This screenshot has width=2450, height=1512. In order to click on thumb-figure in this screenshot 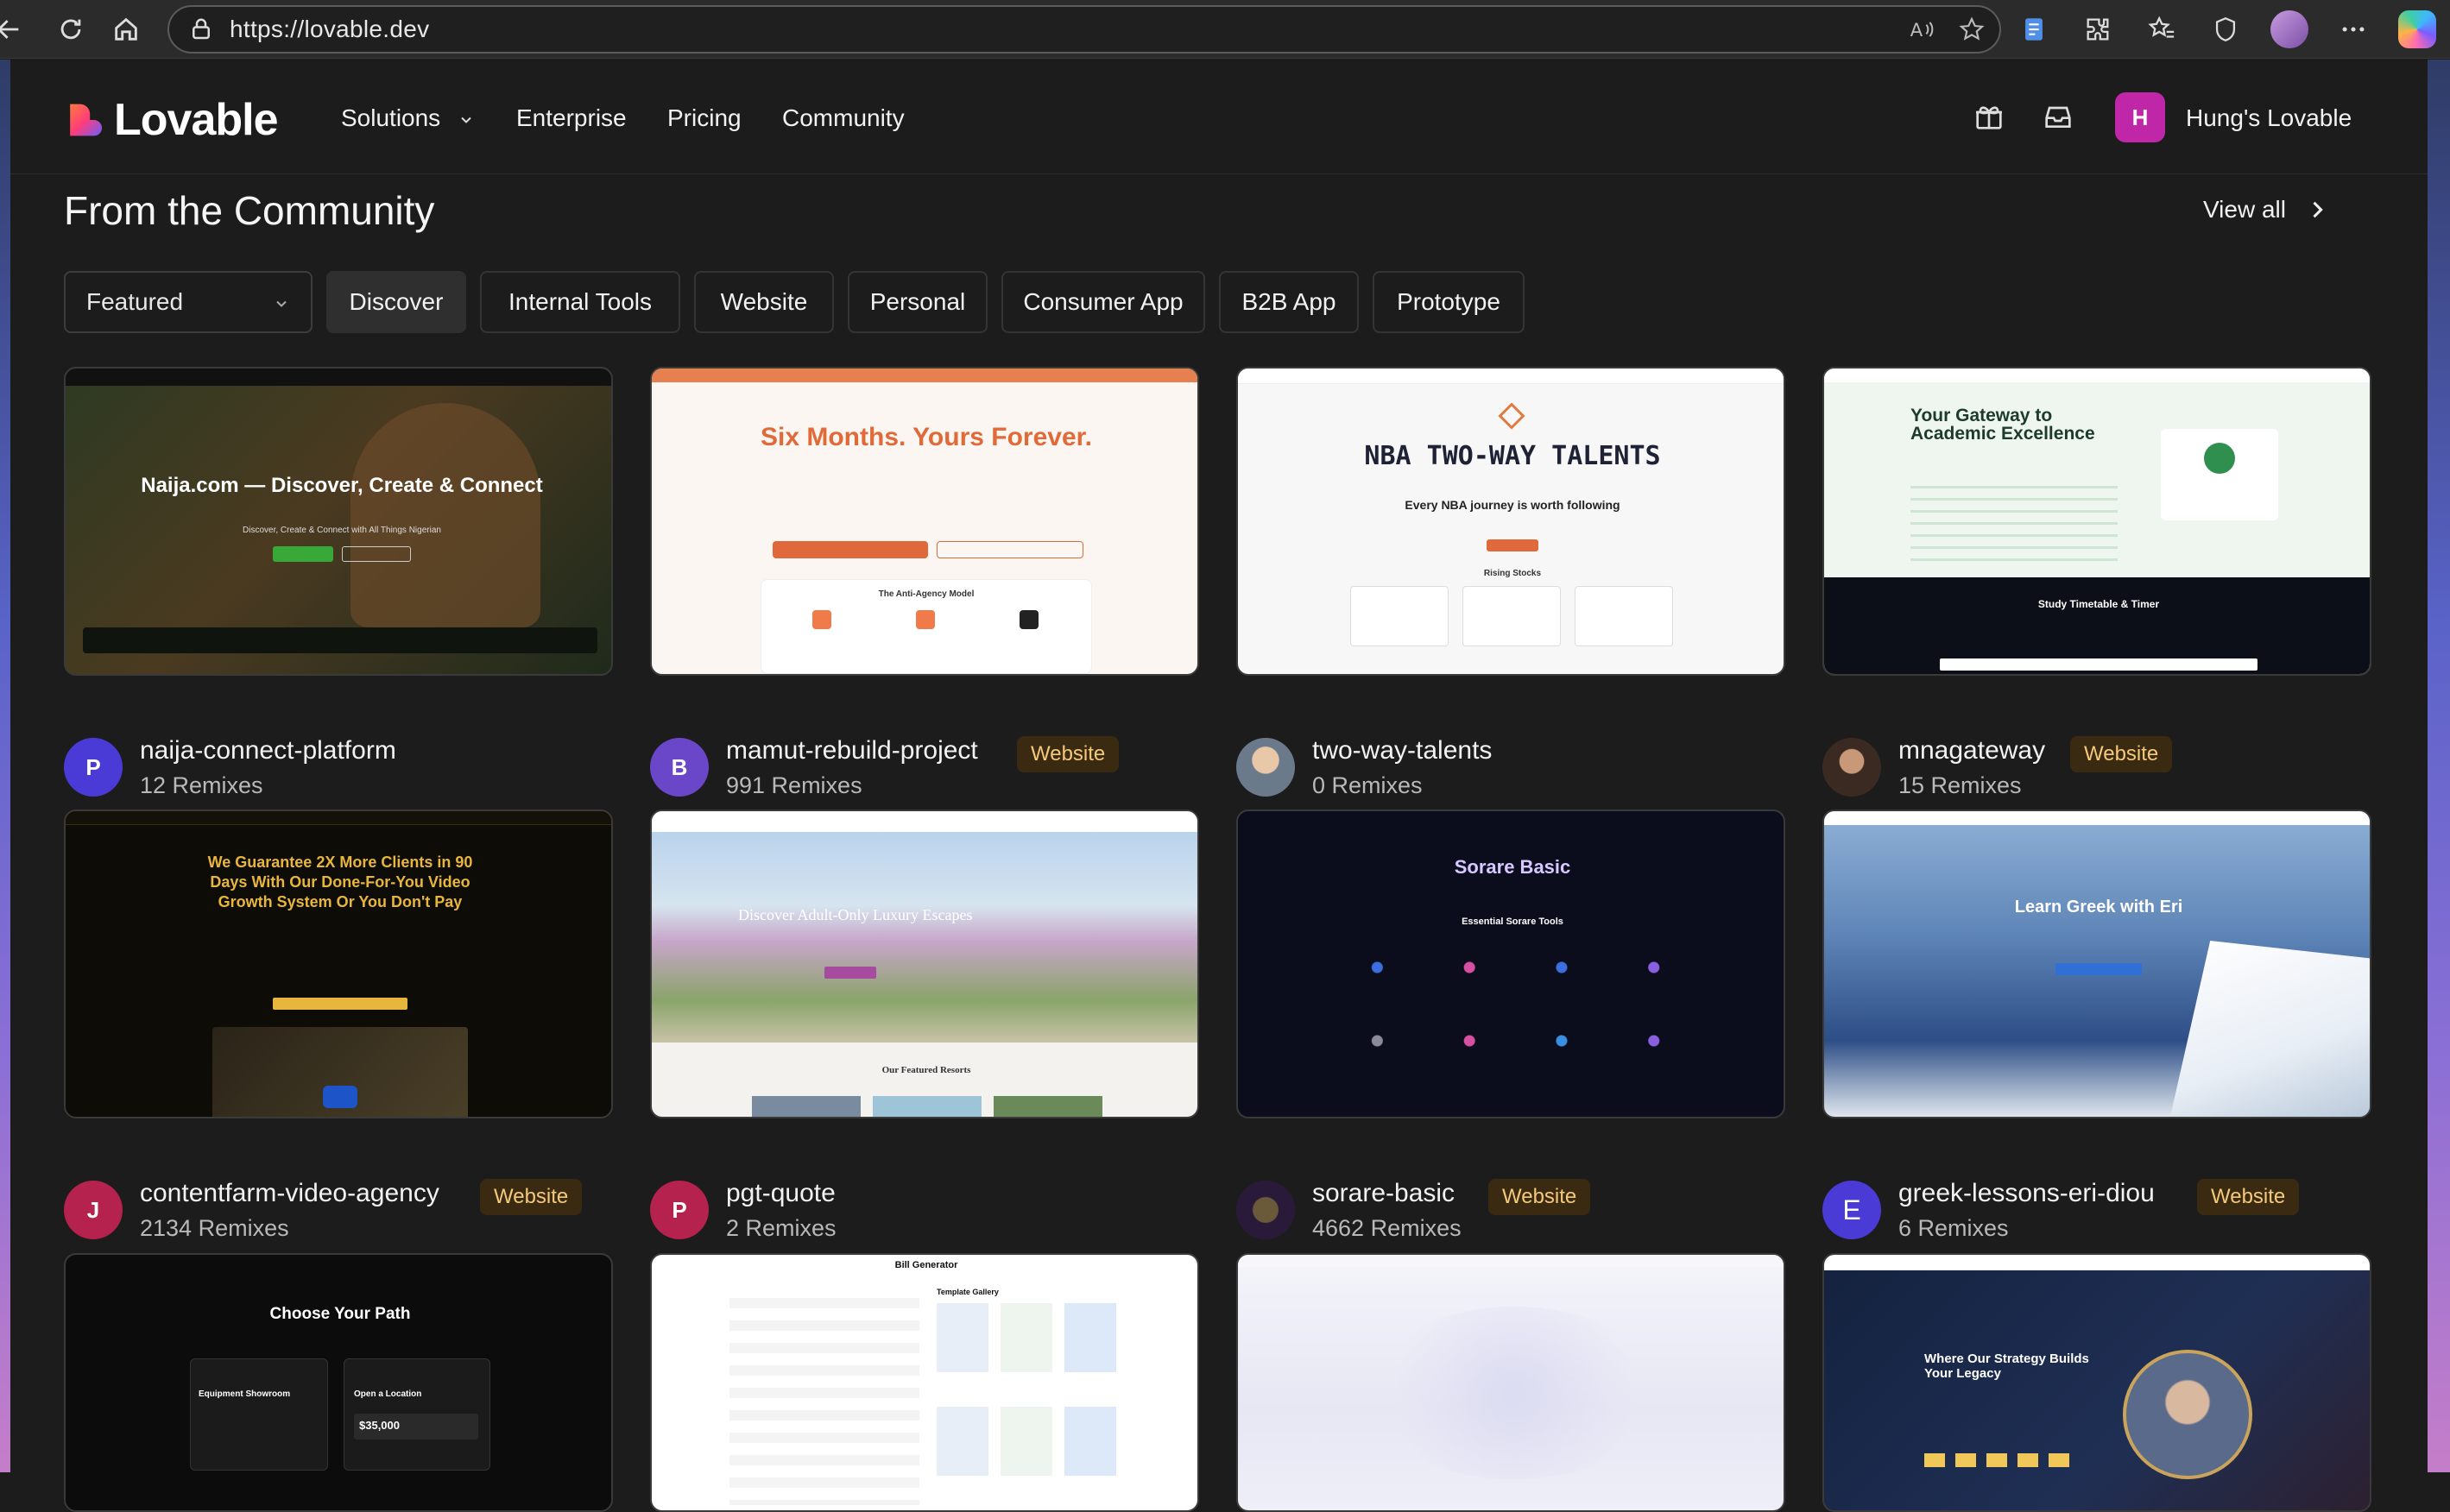, I will do `click(445, 515)`.